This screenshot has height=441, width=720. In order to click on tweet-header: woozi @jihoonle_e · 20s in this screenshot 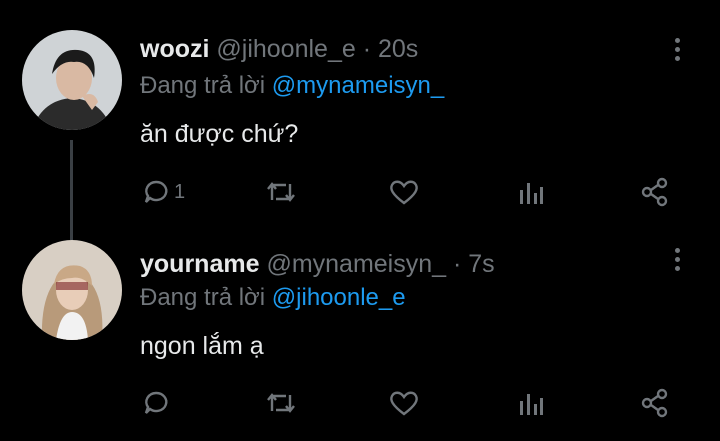, I will do `click(279, 49)`.